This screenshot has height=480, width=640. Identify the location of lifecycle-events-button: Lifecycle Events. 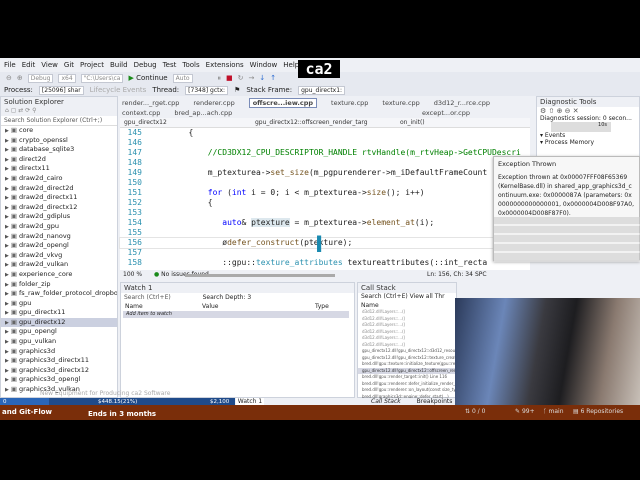
(118, 90).